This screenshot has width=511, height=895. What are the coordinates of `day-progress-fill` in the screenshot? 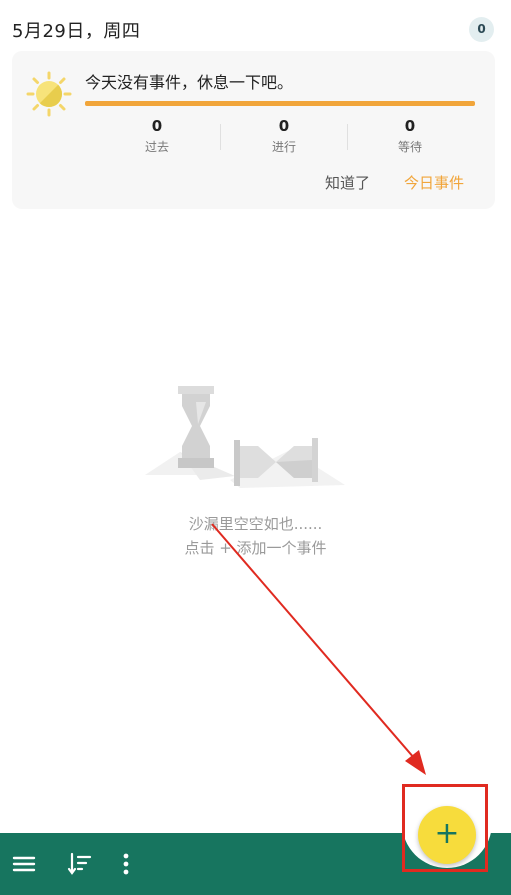 It's located at (280, 103).